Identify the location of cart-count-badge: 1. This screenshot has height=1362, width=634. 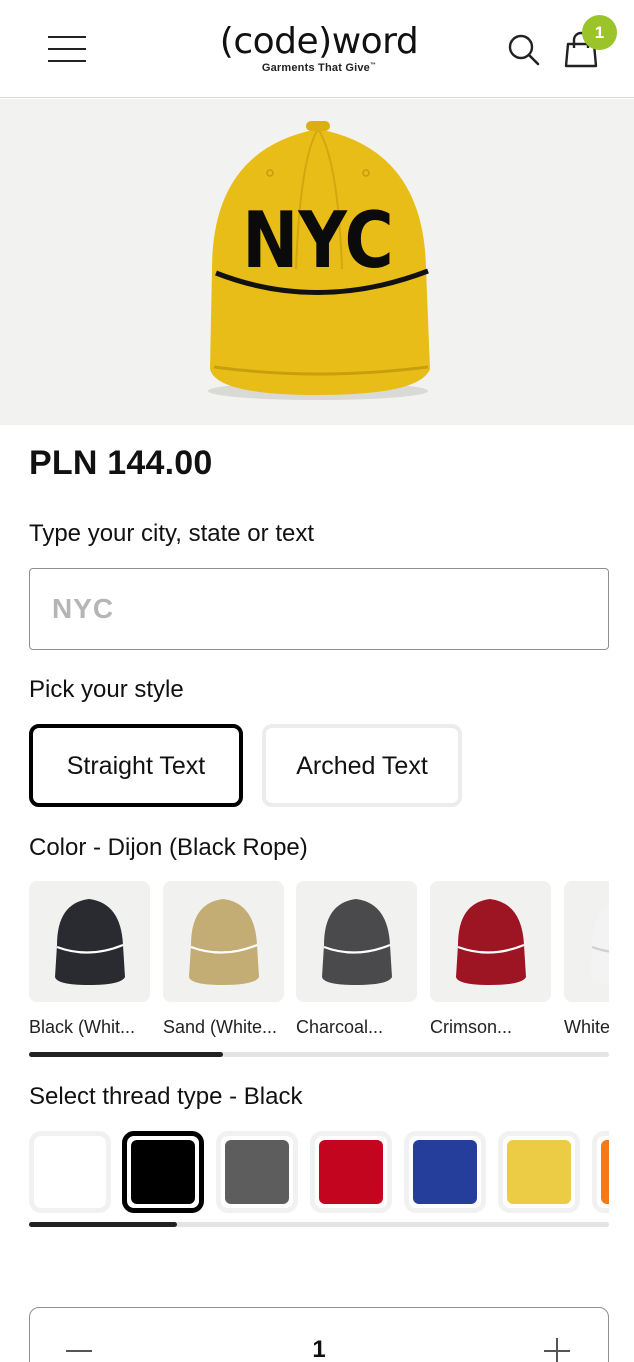
(599, 32).